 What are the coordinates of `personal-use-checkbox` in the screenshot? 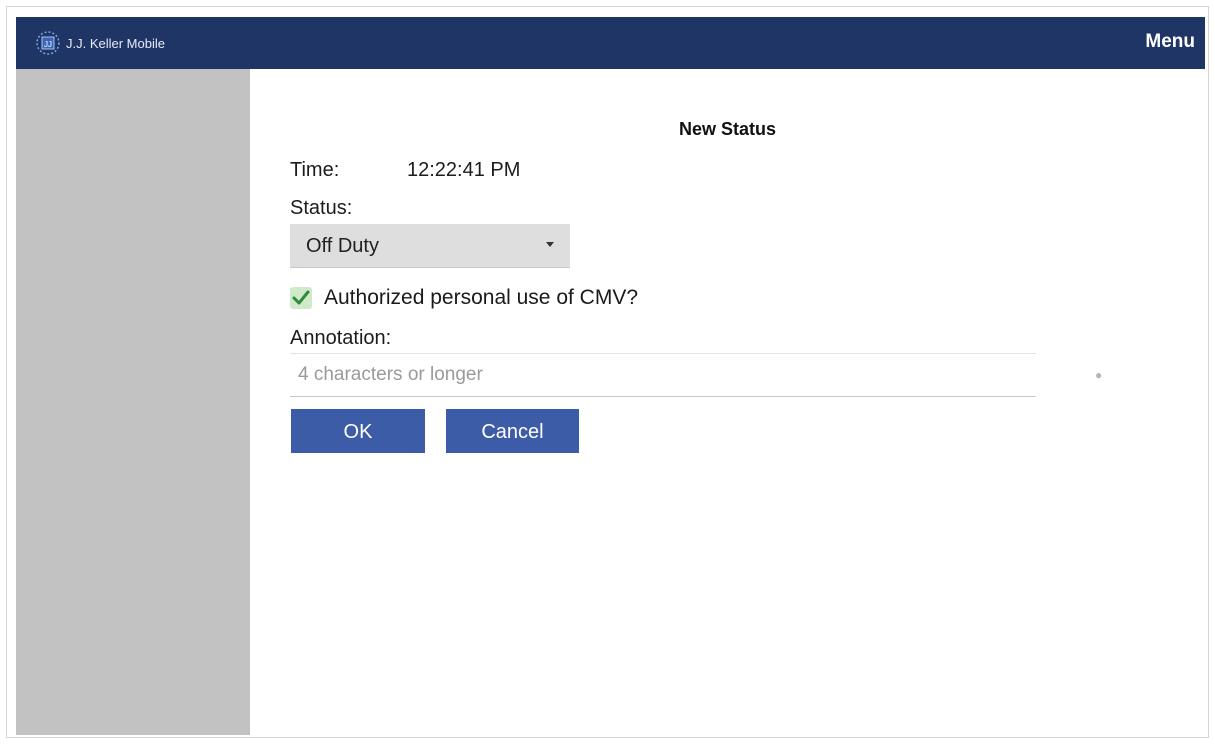 It's located at (301, 298).